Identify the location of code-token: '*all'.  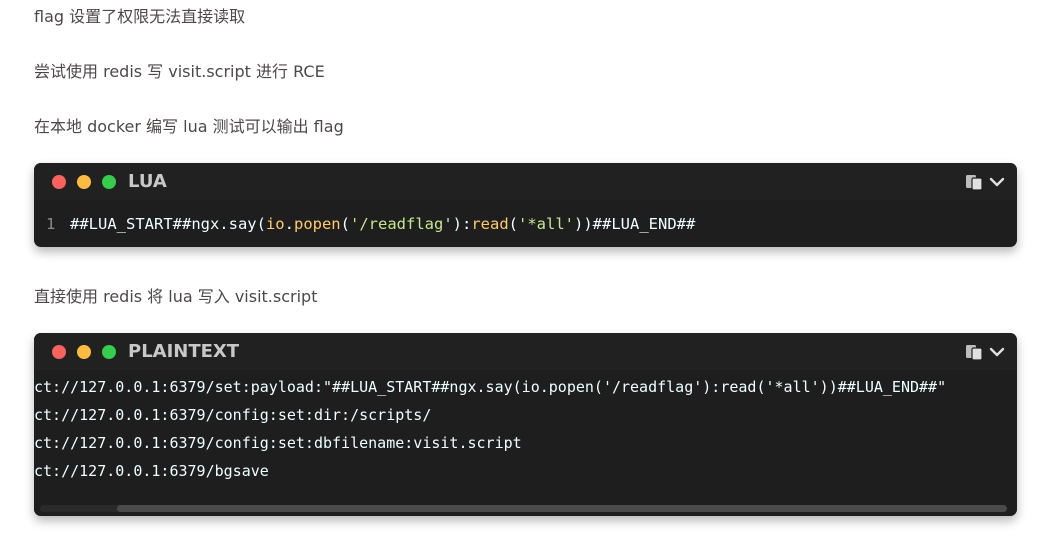
(546, 224).